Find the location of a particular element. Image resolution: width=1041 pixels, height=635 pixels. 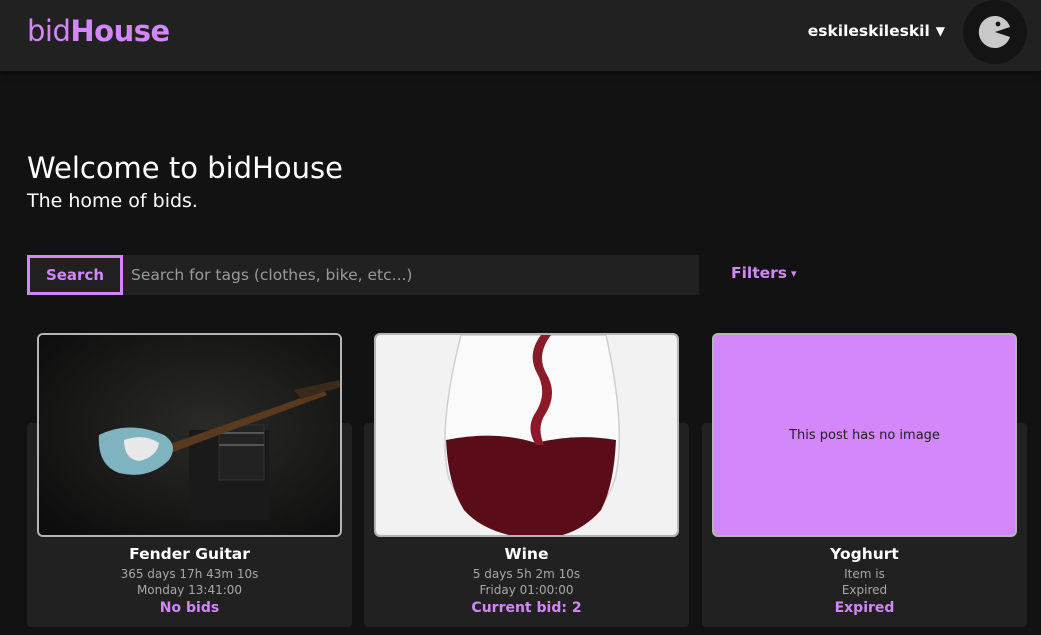

wine-image is located at coordinates (526, 435).